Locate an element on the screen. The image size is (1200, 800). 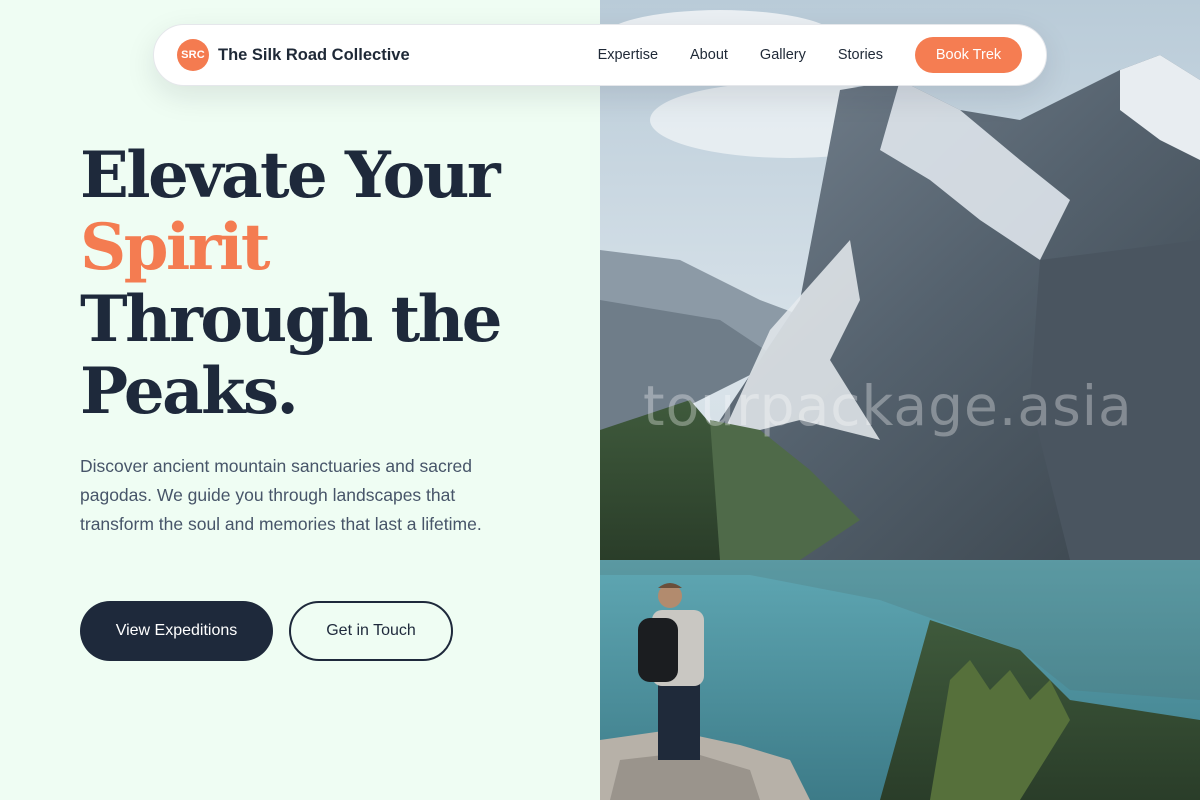
nav-link-about: About is located at coordinates (709, 55).